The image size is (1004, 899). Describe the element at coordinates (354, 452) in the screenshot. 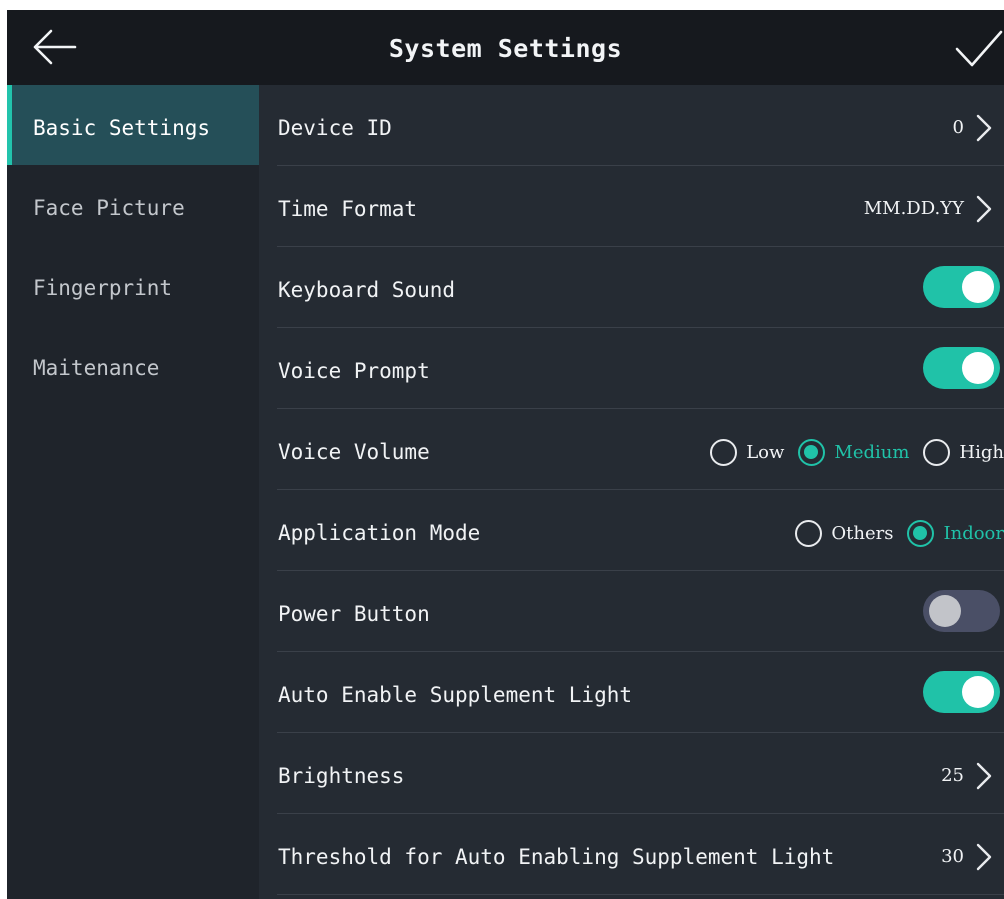

I see `voice-volume-label: Voice Volume` at that location.